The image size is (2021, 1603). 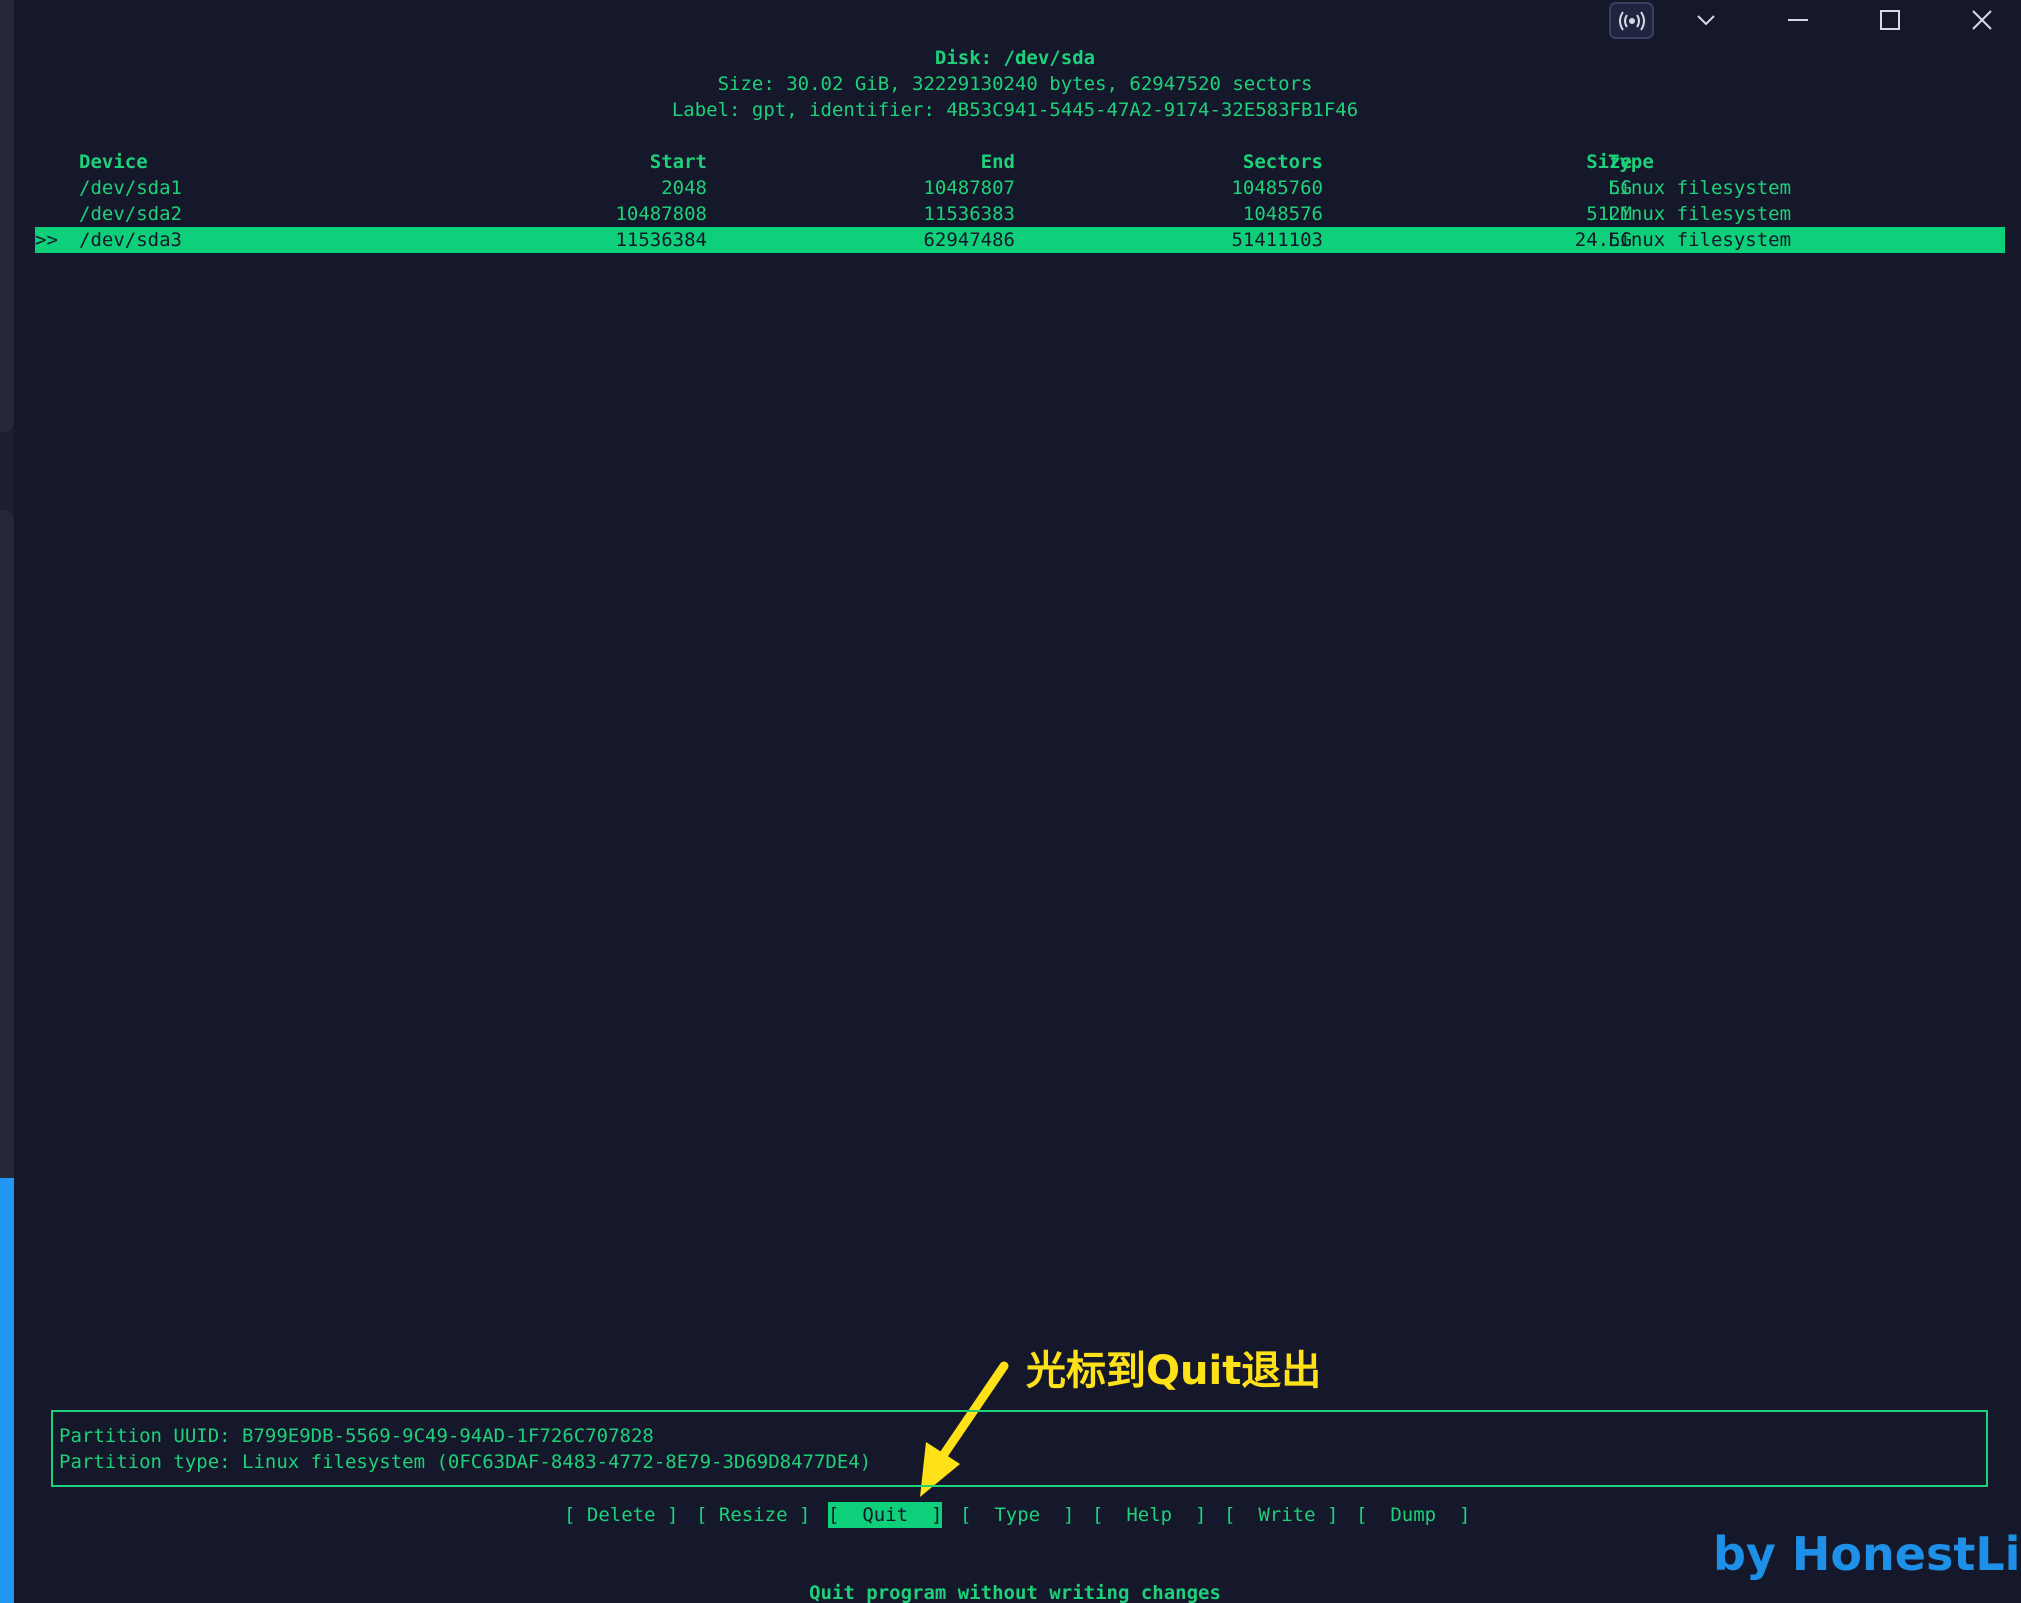 What do you see at coordinates (1149, 1515) in the screenshot?
I see `help-button: [ Help ]` at bounding box center [1149, 1515].